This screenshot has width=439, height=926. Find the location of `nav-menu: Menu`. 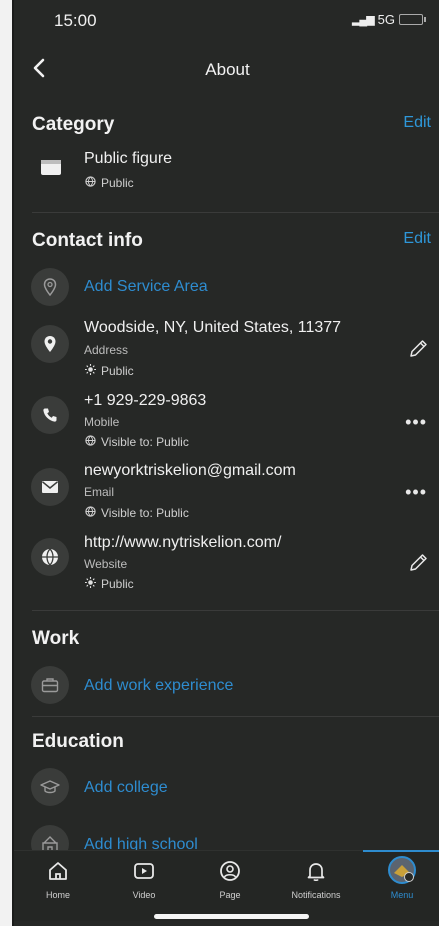

nav-menu: Menu is located at coordinates (400, 878).